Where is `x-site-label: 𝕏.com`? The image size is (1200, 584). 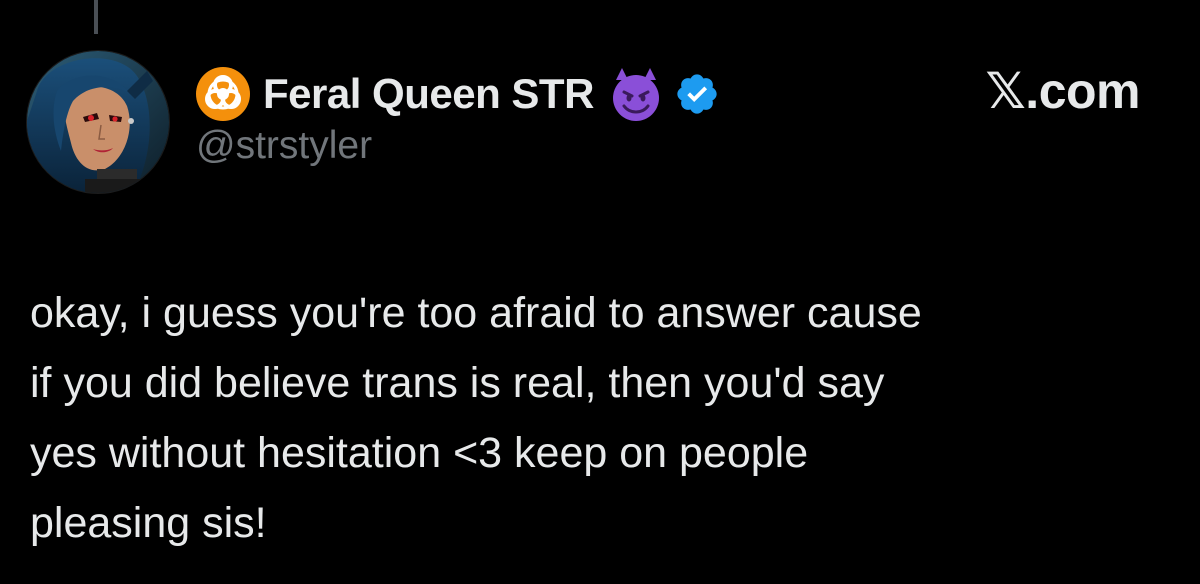
x-site-label: 𝕏.com is located at coordinates (1063, 91).